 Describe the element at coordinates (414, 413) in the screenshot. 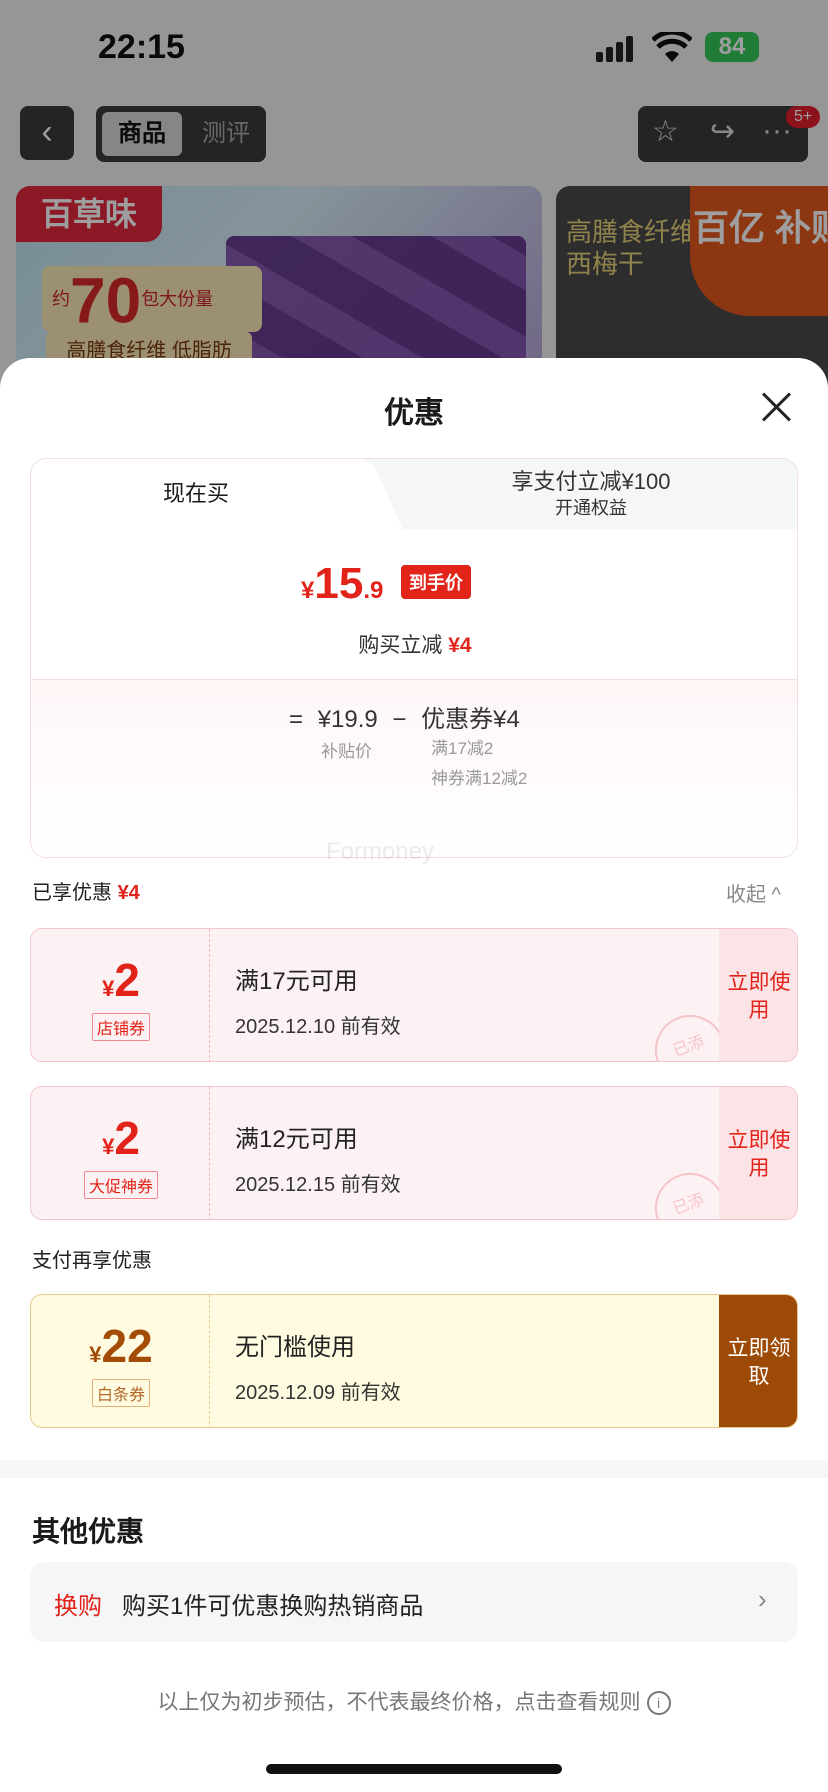

I see `sheet-title: 优惠` at that location.